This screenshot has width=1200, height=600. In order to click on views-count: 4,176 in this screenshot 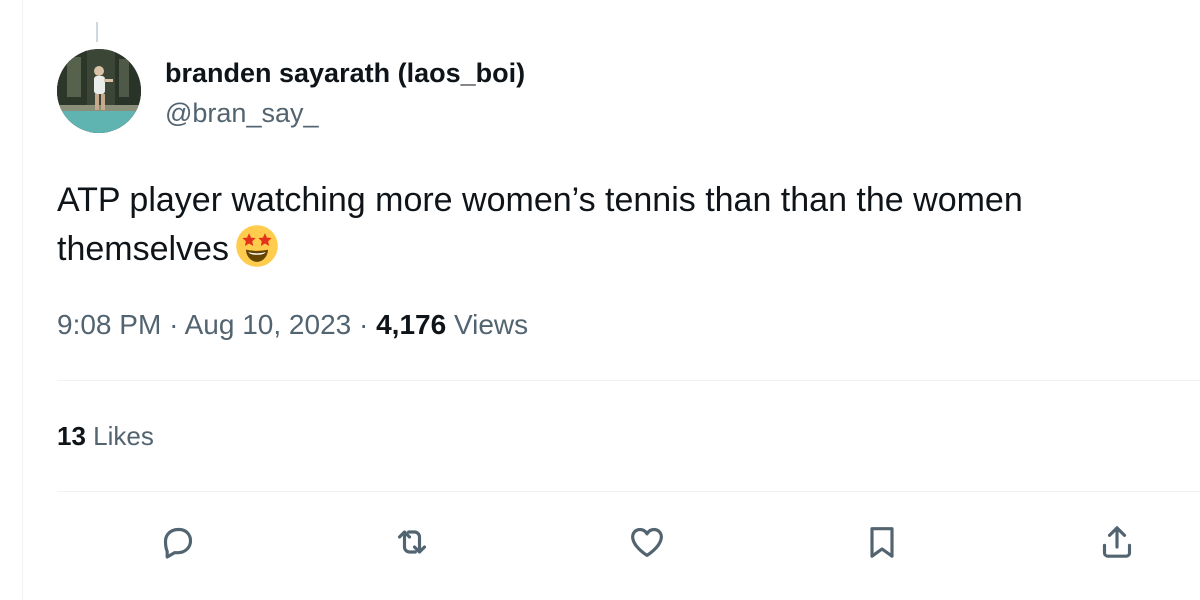, I will do `click(411, 324)`.